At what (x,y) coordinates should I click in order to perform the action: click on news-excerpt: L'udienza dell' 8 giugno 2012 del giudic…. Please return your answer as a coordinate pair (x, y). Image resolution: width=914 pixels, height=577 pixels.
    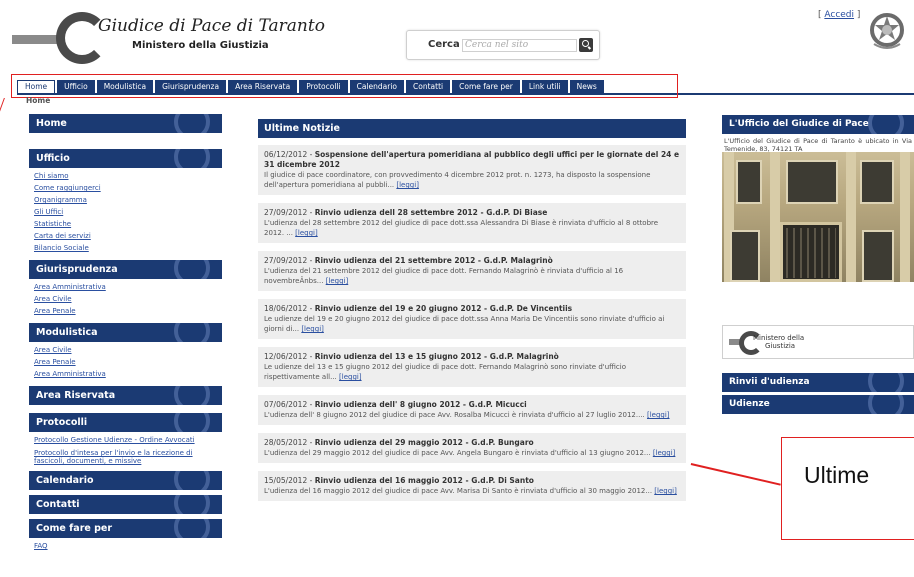
    Looking at the image, I should click on (455, 415).